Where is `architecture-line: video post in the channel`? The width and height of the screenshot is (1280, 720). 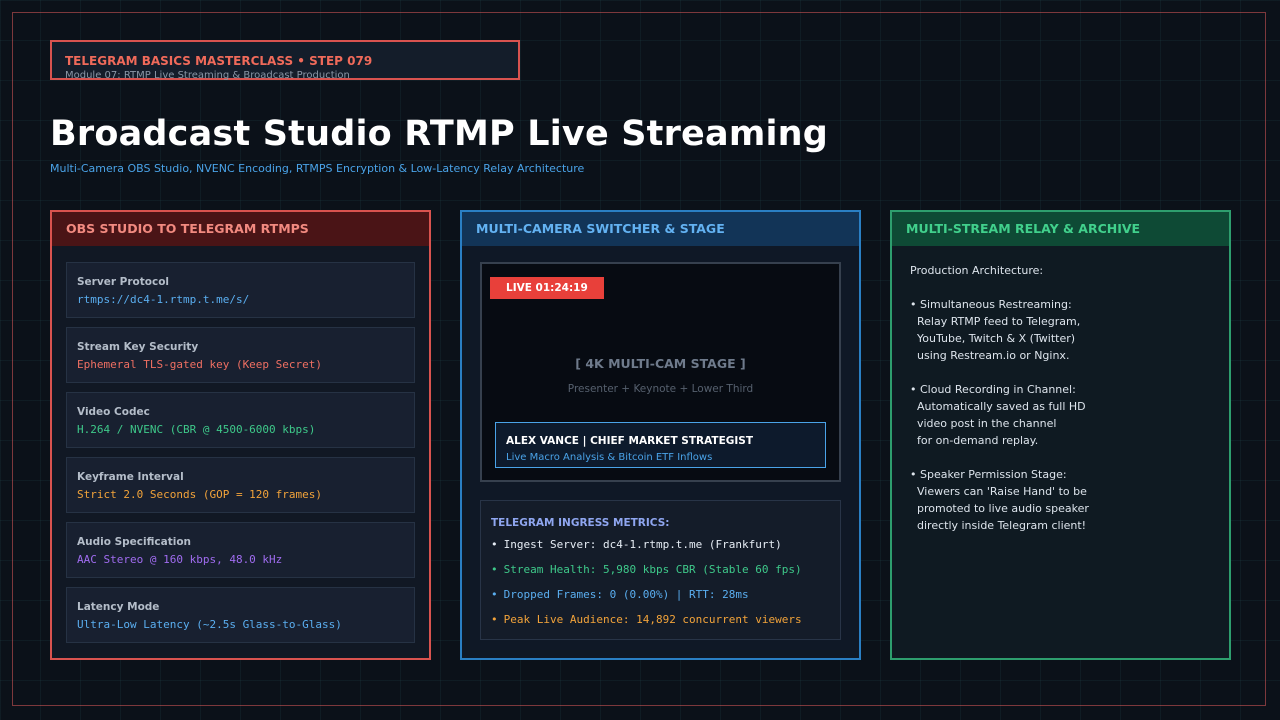
architecture-line: video post in the channel is located at coordinates (983, 423).